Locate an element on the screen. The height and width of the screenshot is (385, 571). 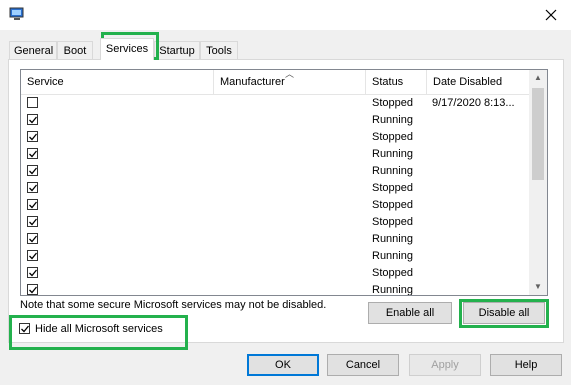
enable-all-button: Enable all is located at coordinates (410, 313).